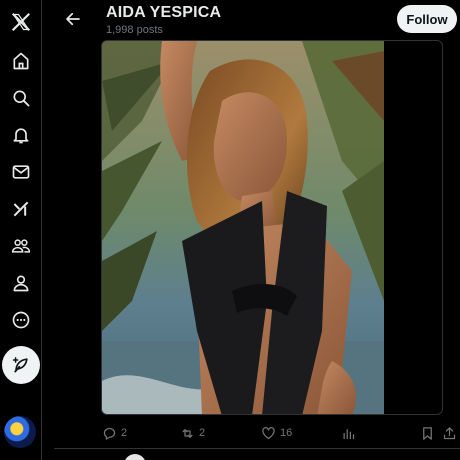 Image resolution: width=460 pixels, height=460 pixels. I want to click on sidebar-nav, so click(21, 230).